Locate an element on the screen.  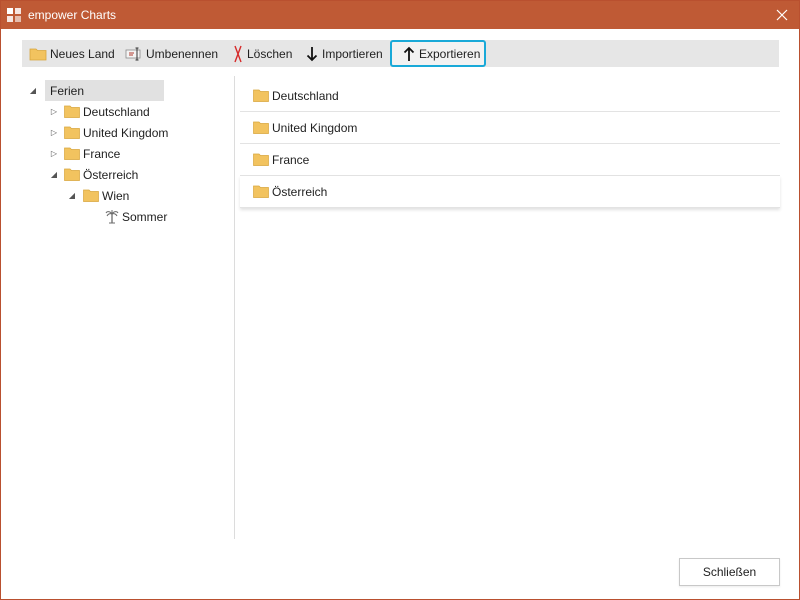
list-item: France is located at coordinates (510, 160).